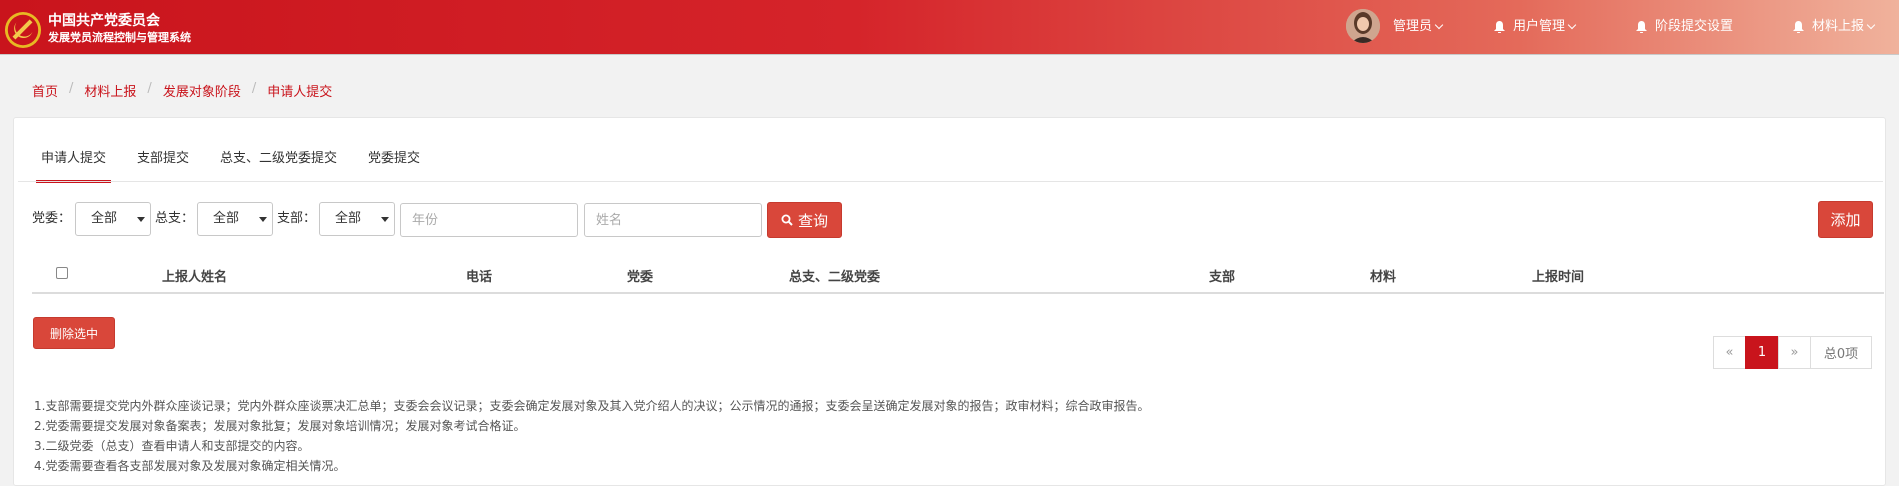  Describe the element at coordinates (787, 220) in the screenshot. I see `search-icon` at that location.